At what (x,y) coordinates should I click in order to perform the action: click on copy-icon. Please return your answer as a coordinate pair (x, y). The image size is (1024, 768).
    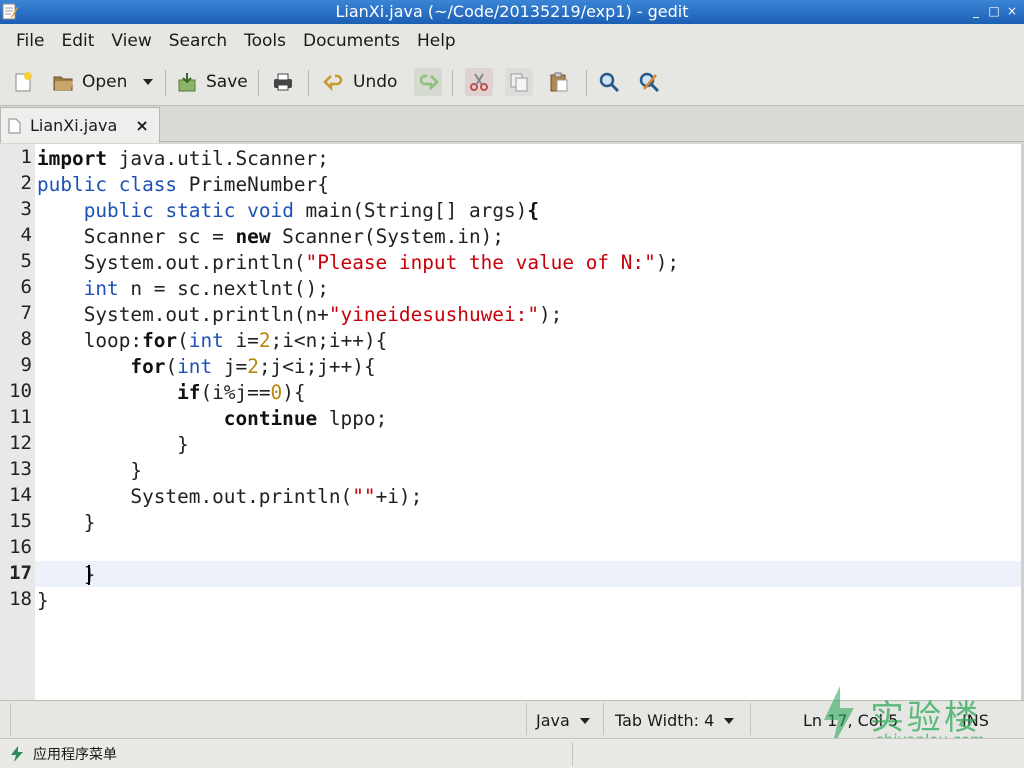
    Looking at the image, I should click on (519, 82).